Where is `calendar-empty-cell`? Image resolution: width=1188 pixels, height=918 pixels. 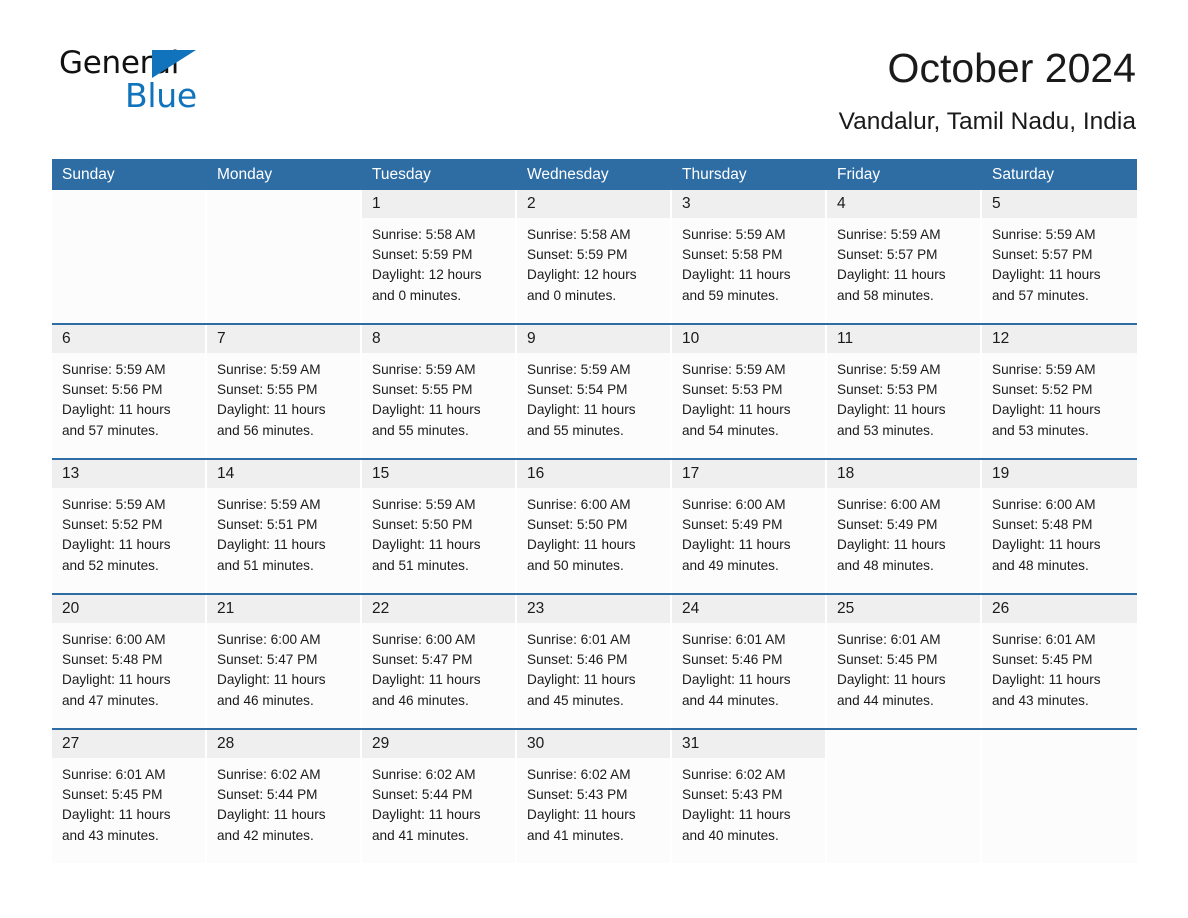
calendar-empty-cell is located at coordinates (1059, 796).